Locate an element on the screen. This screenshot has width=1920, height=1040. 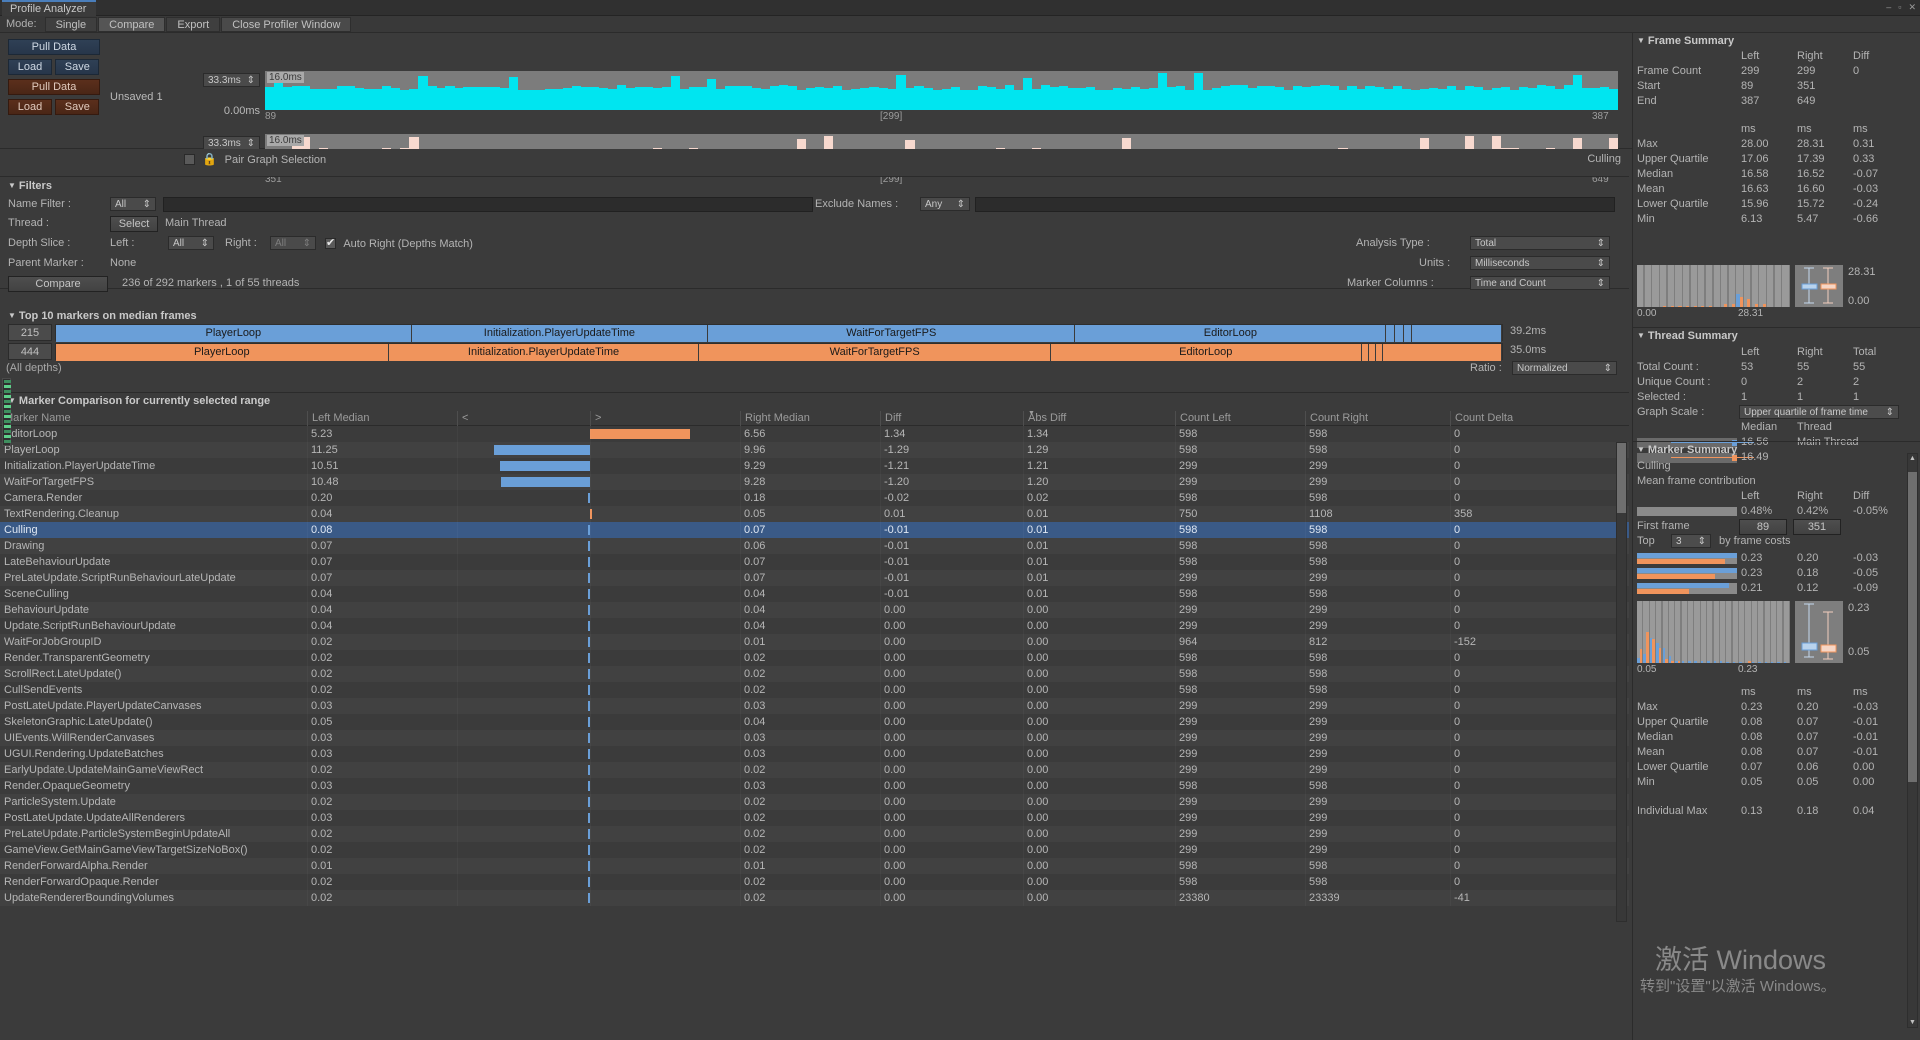
top10-bar: WaitForTargetFPS is located at coordinates (892, 333).